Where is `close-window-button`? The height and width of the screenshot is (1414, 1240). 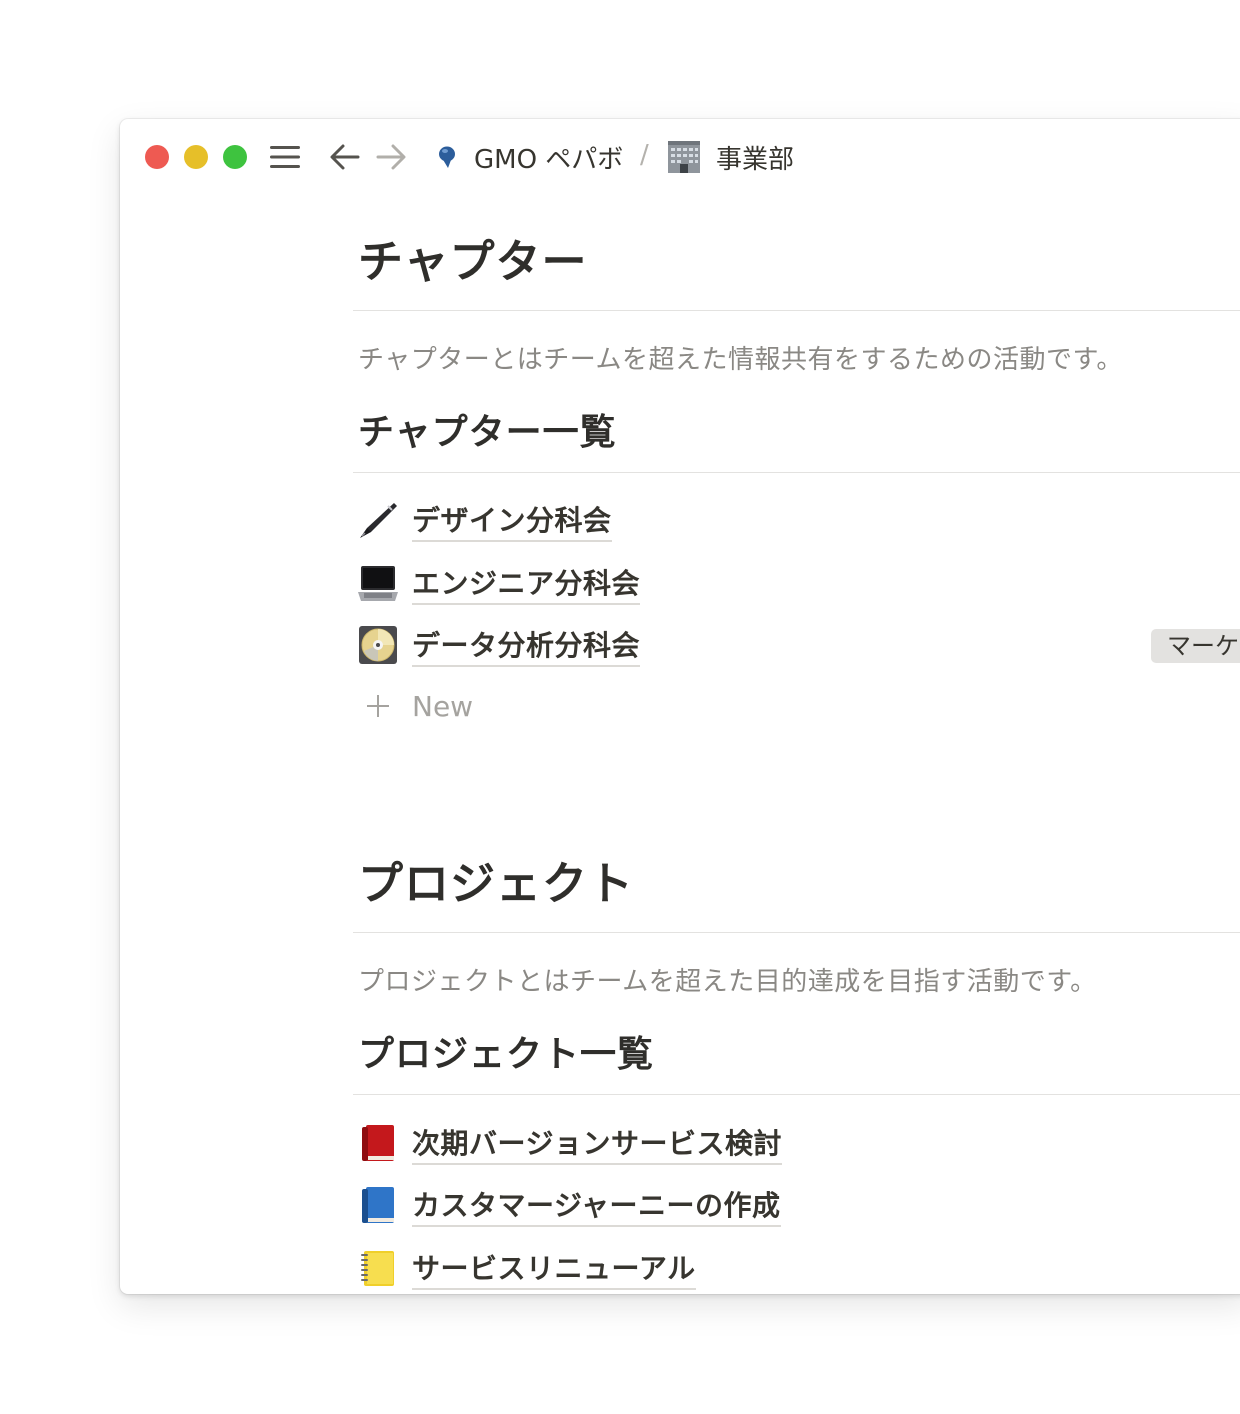 close-window-button is located at coordinates (157, 157).